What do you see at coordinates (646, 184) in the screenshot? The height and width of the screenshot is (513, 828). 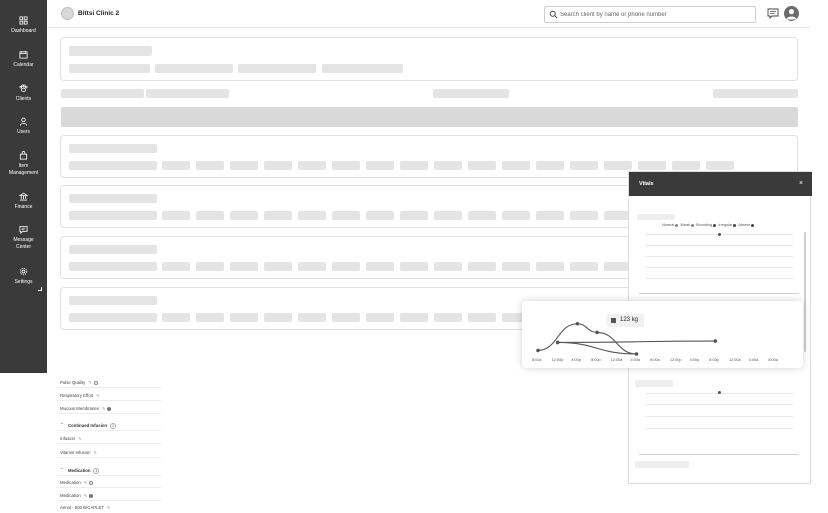 I see `vitals-title: Vitals` at bounding box center [646, 184].